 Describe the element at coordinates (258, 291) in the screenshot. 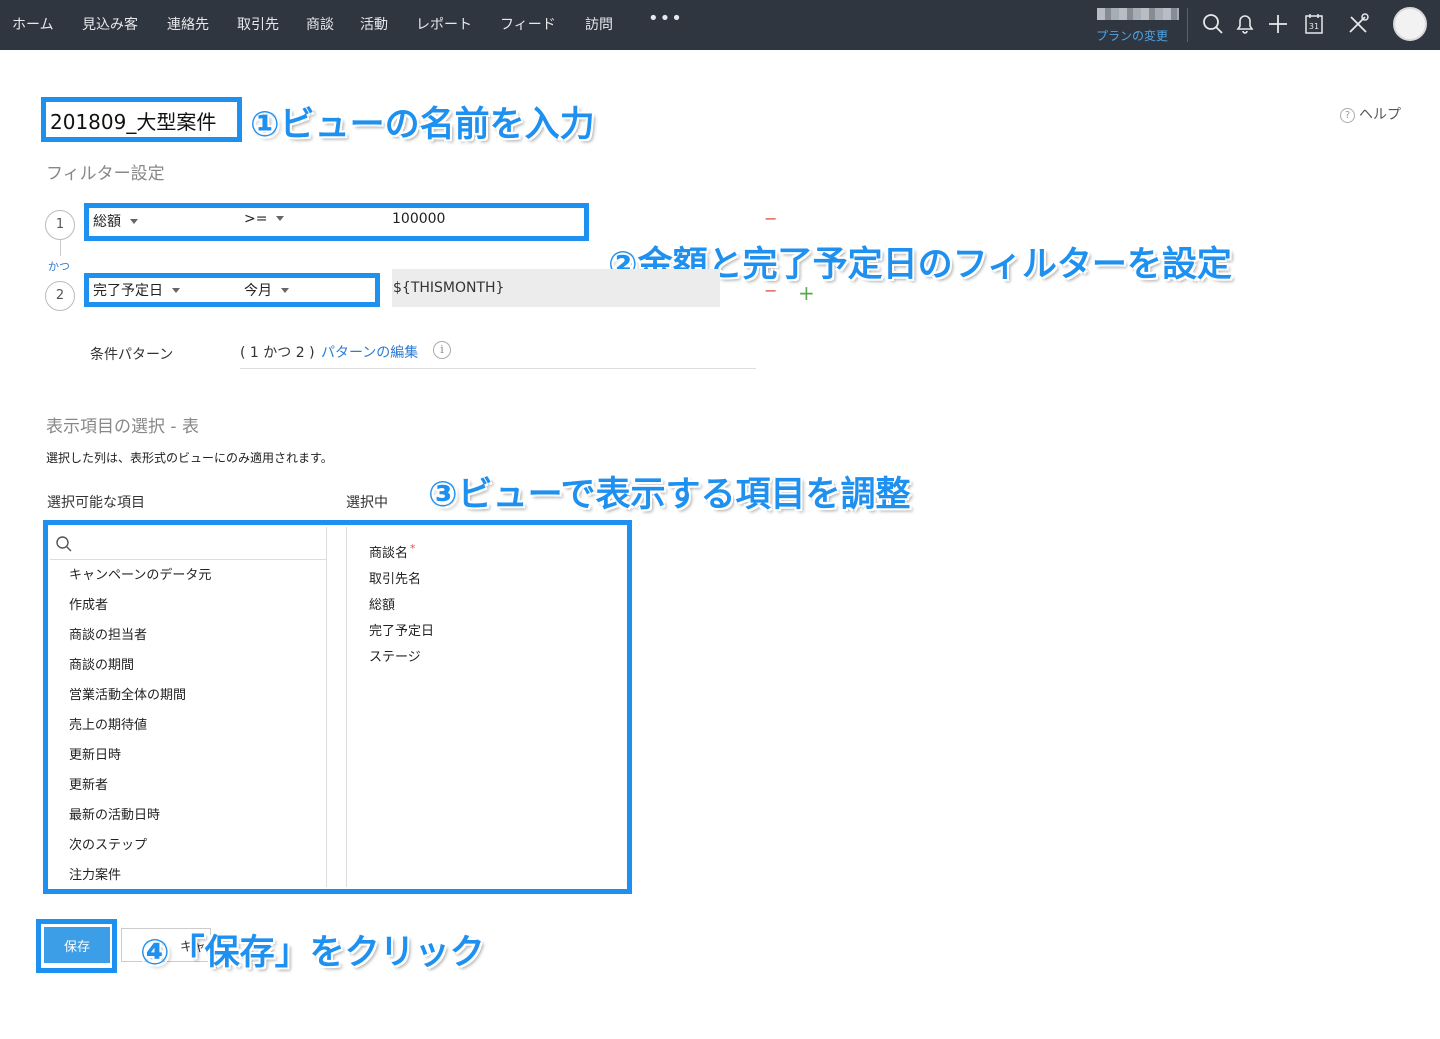

I see `filter-row-2-operator: 今月` at that location.